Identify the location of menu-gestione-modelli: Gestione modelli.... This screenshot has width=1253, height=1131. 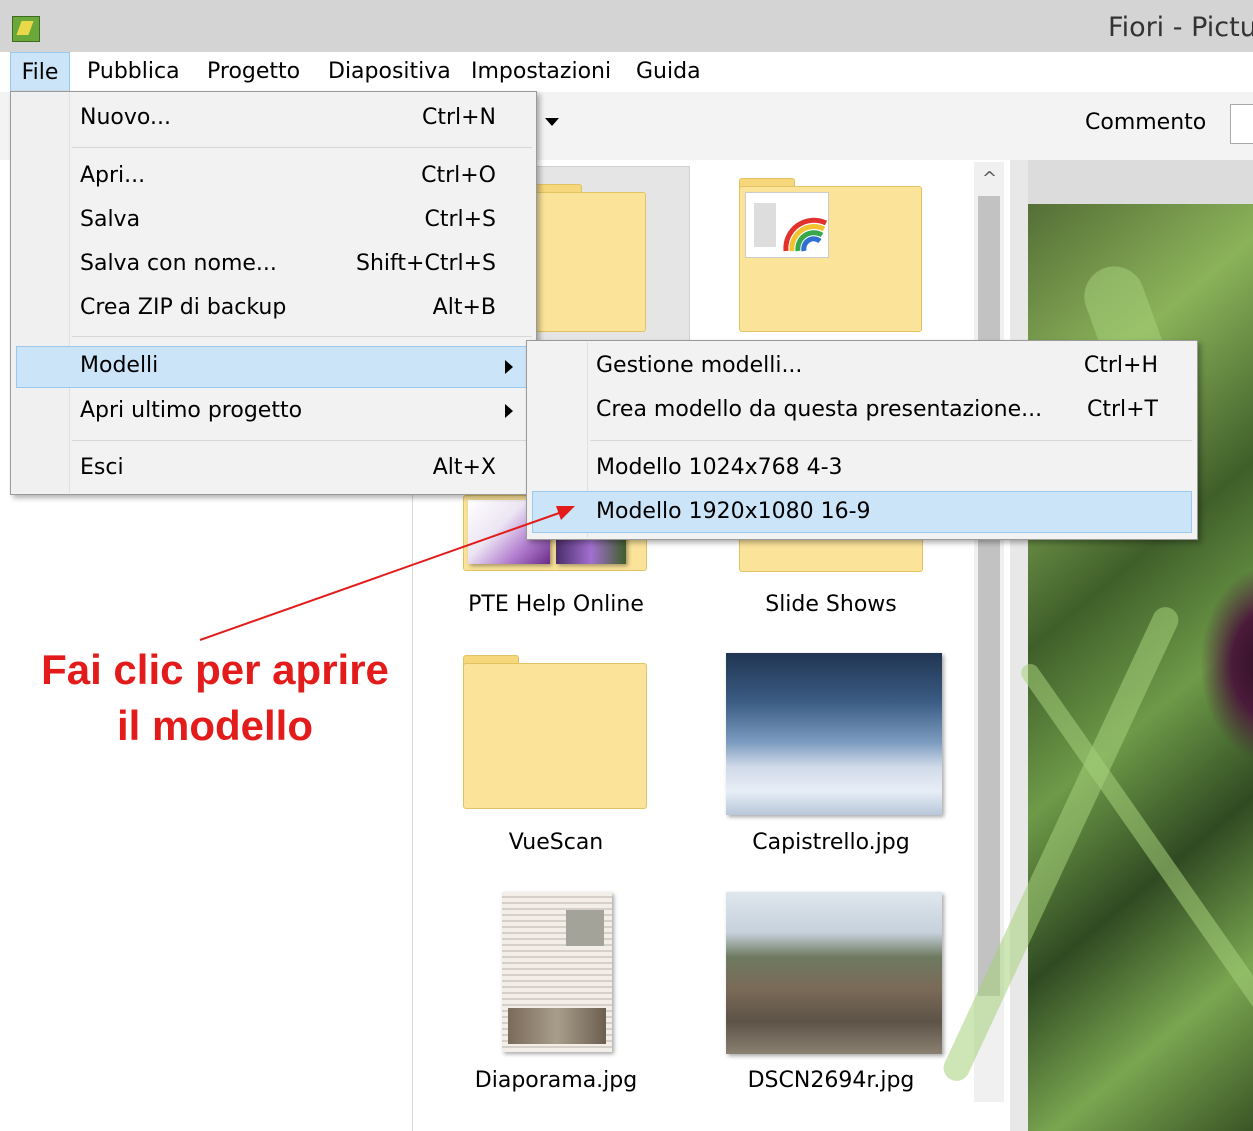
(699, 366).